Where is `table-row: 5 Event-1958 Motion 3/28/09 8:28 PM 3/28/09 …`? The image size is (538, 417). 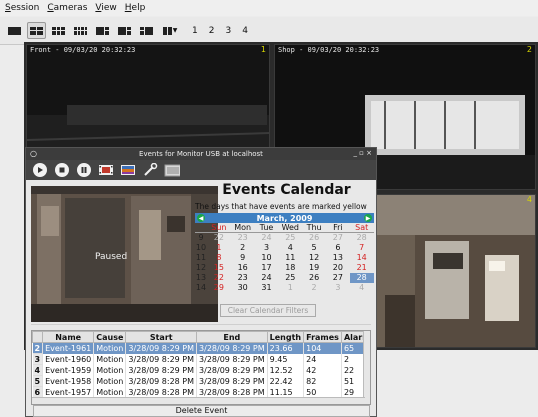
table-row: 5 Event-1958 Motion 3/28/09 8:28 PM 3/28/09 … is located at coordinates (201, 381).